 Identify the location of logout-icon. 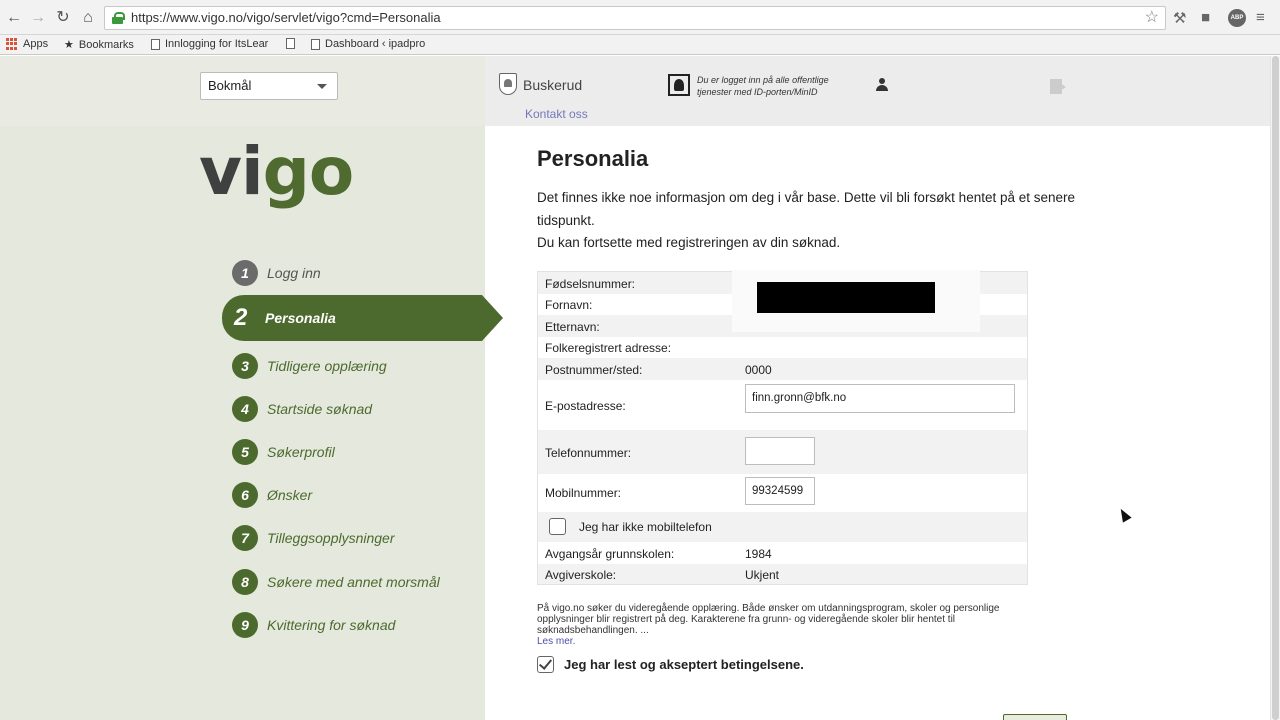
(1058, 86).